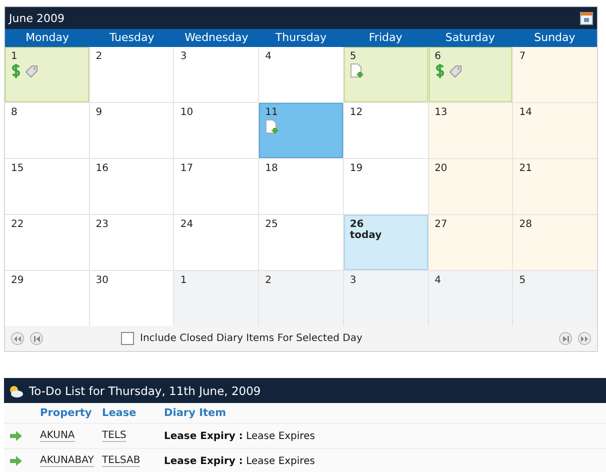  Describe the element at coordinates (121, 461) in the screenshot. I see `lease-link: TELSAB` at that location.